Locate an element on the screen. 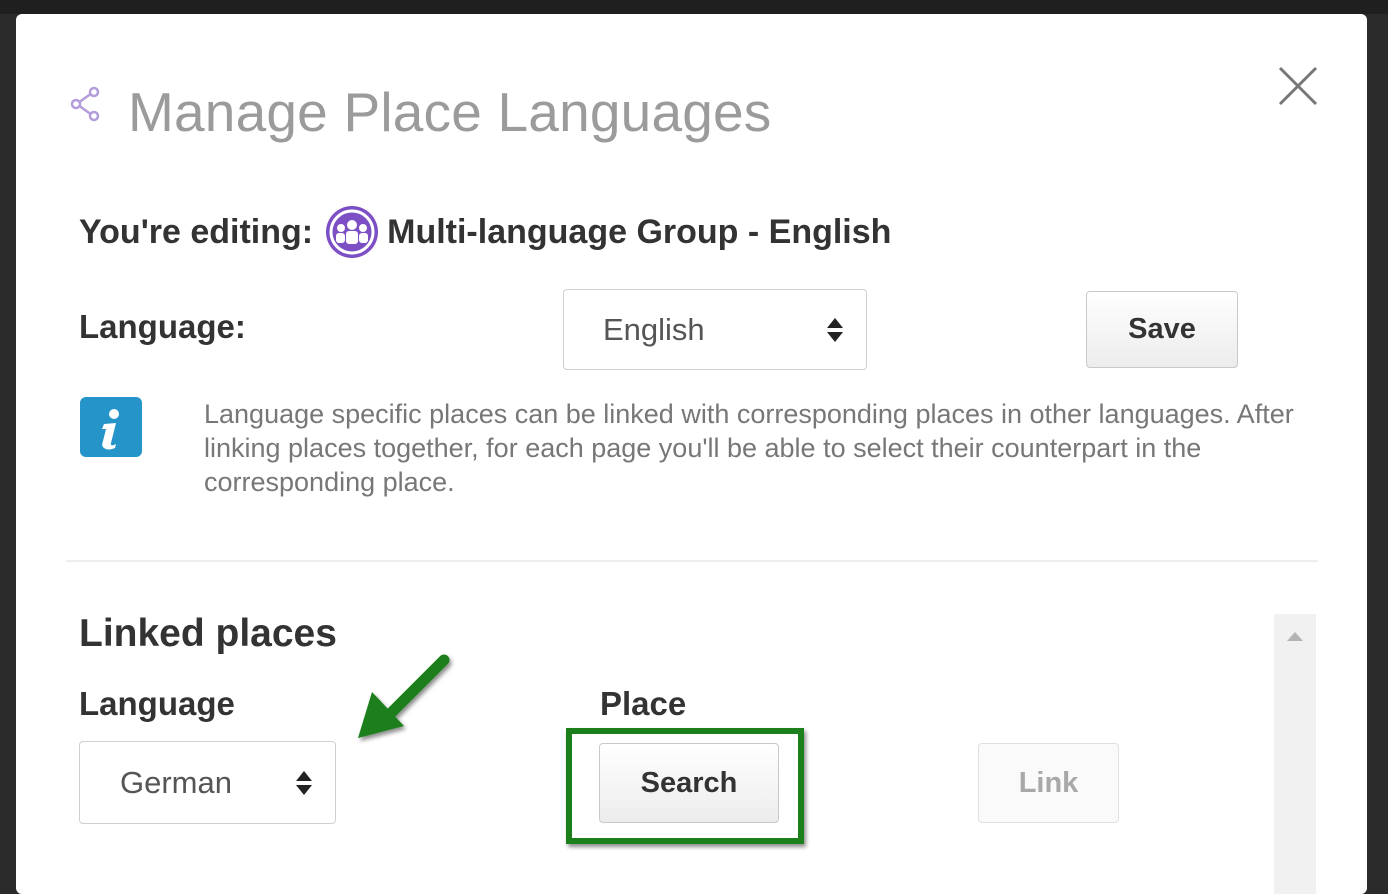 The image size is (1388, 894). link-button: Link is located at coordinates (1048, 783).